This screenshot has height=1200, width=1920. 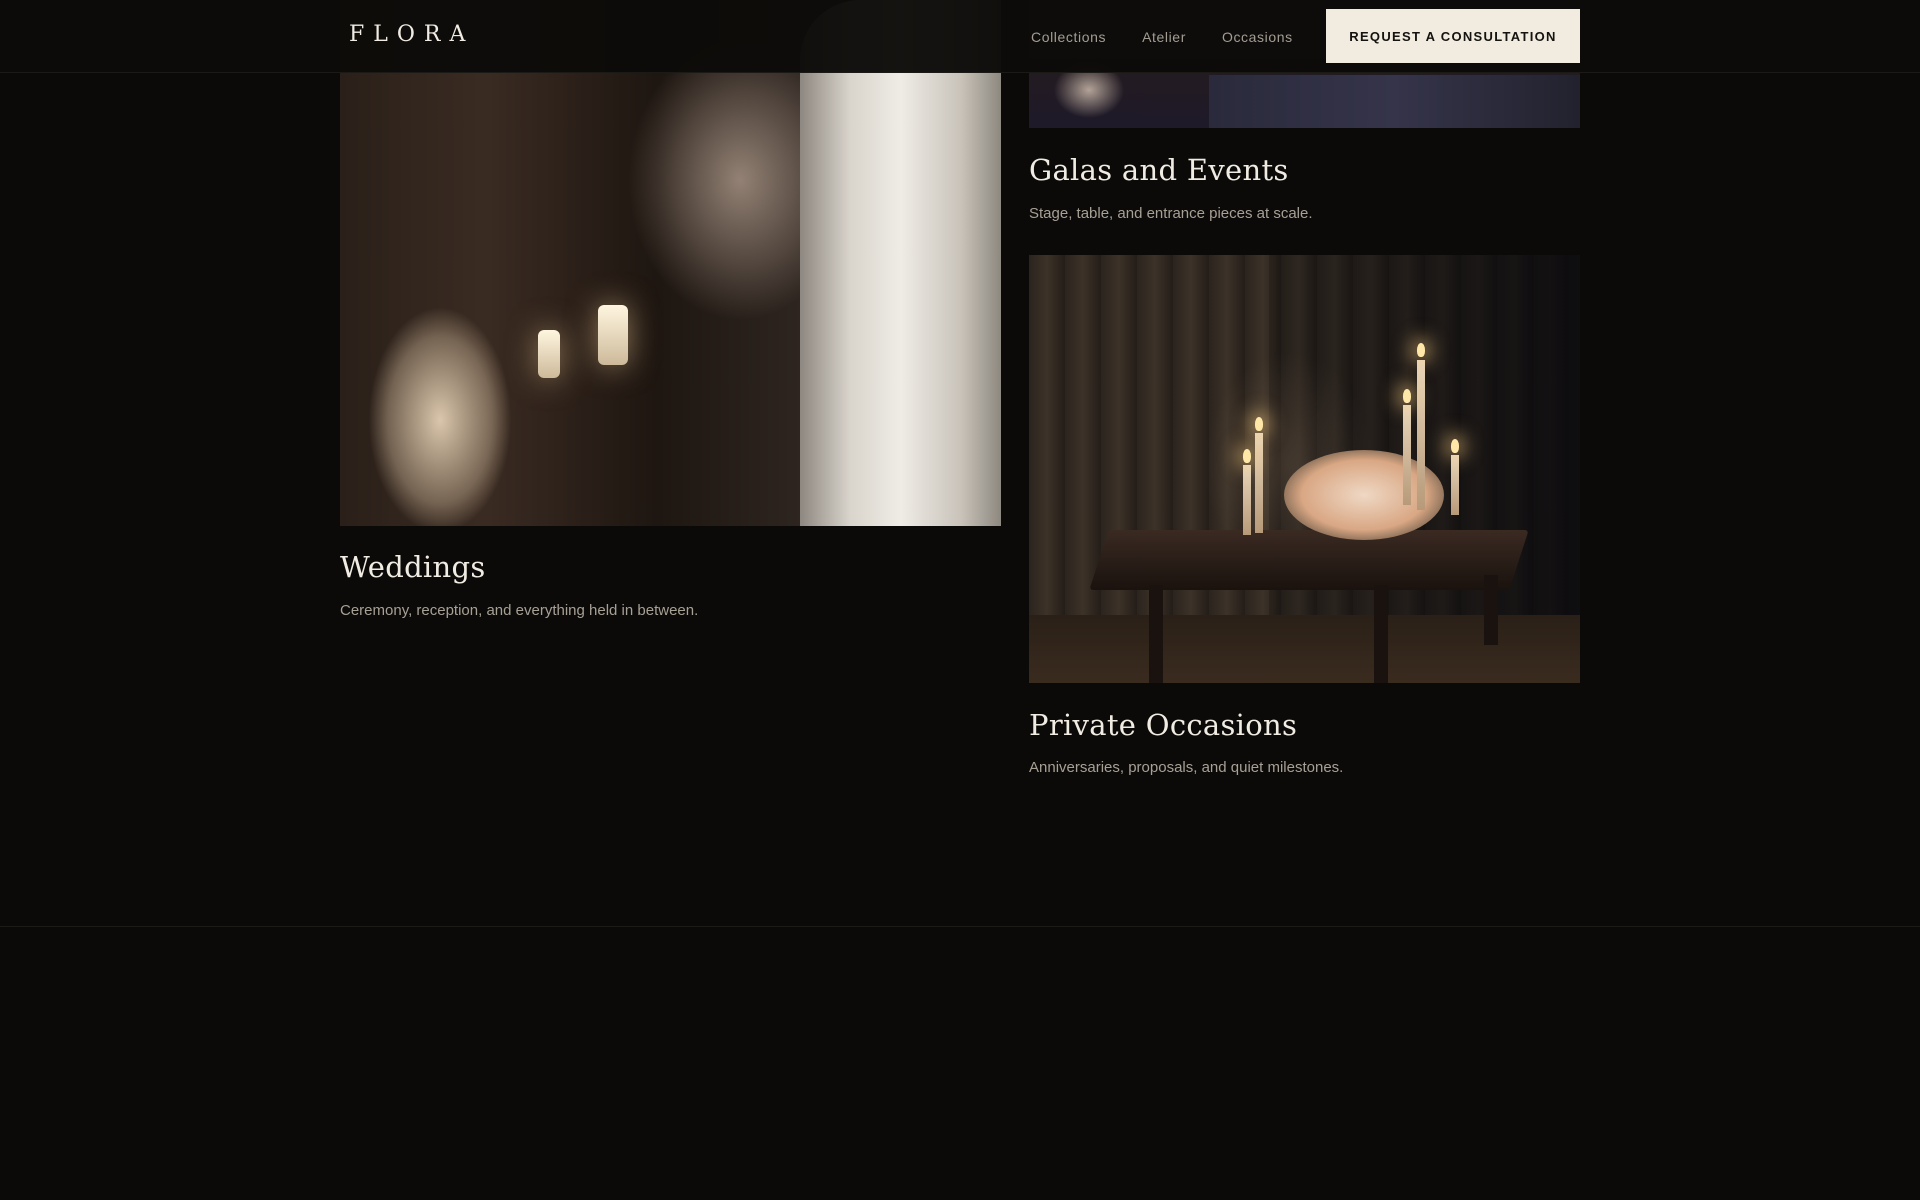 What do you see at coordinates (413, 567) in the screenshot?
I see `weddings-title: Weddings` at bounding box center [413, 567].